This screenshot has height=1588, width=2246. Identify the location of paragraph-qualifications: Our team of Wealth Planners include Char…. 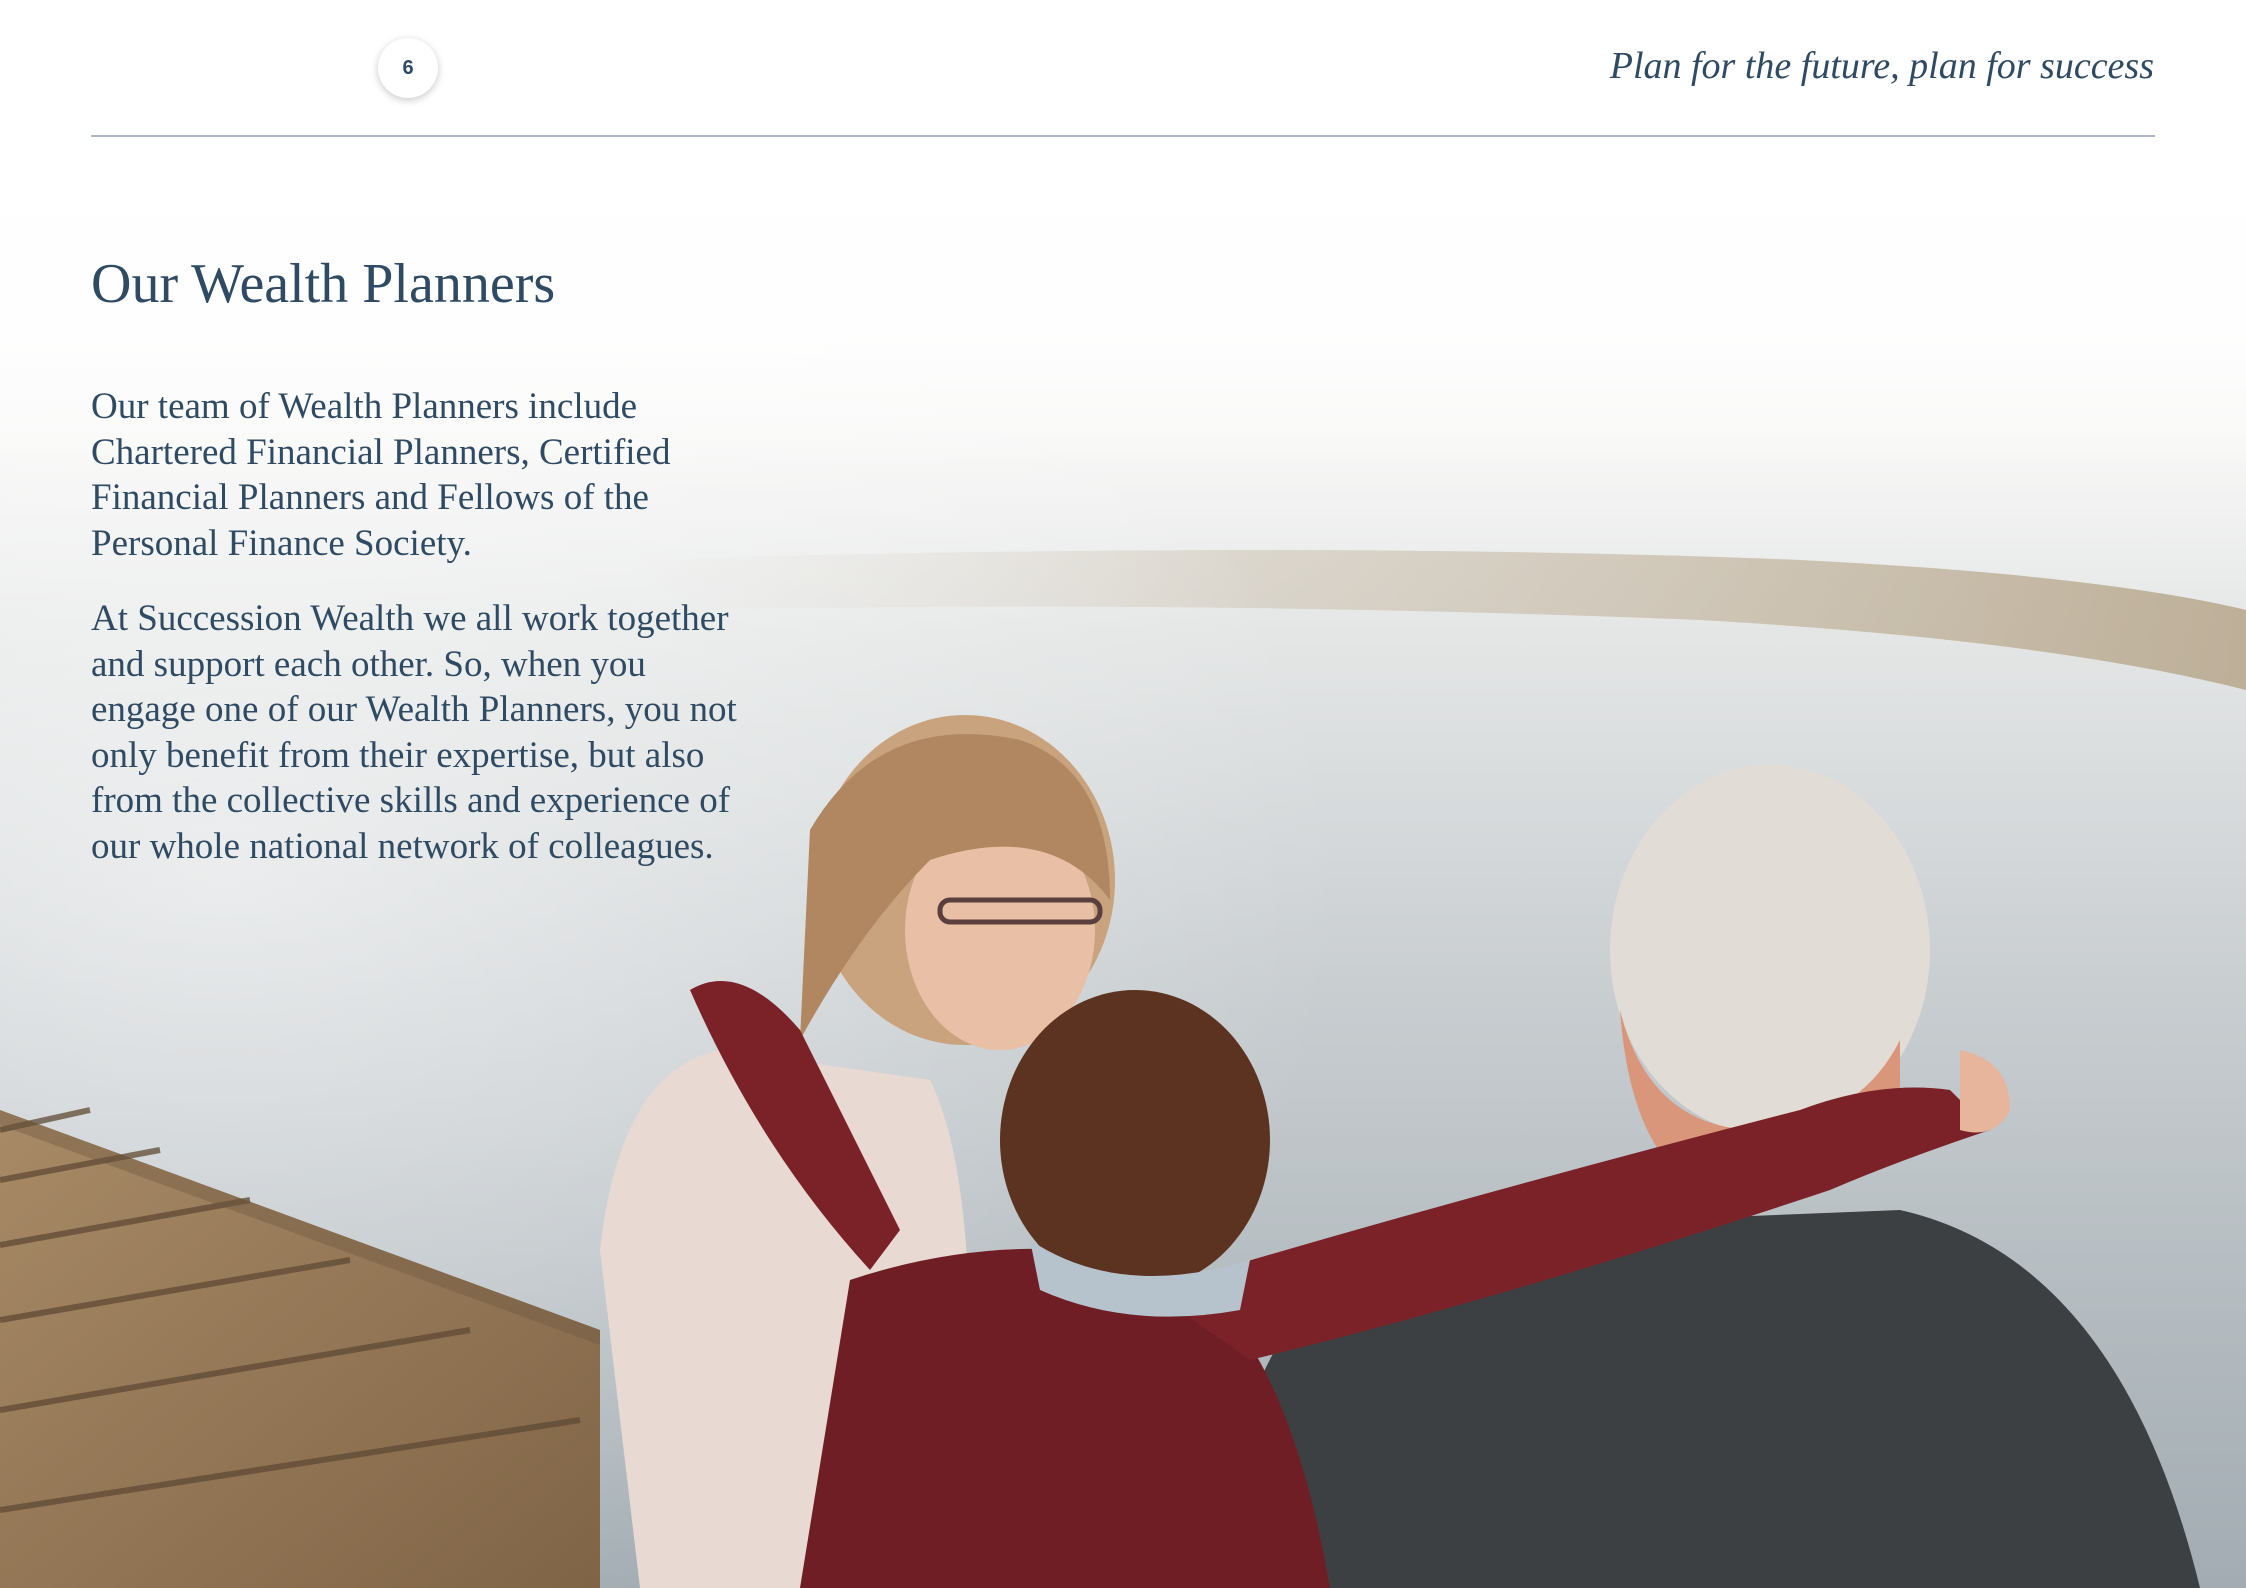
(381, 475).